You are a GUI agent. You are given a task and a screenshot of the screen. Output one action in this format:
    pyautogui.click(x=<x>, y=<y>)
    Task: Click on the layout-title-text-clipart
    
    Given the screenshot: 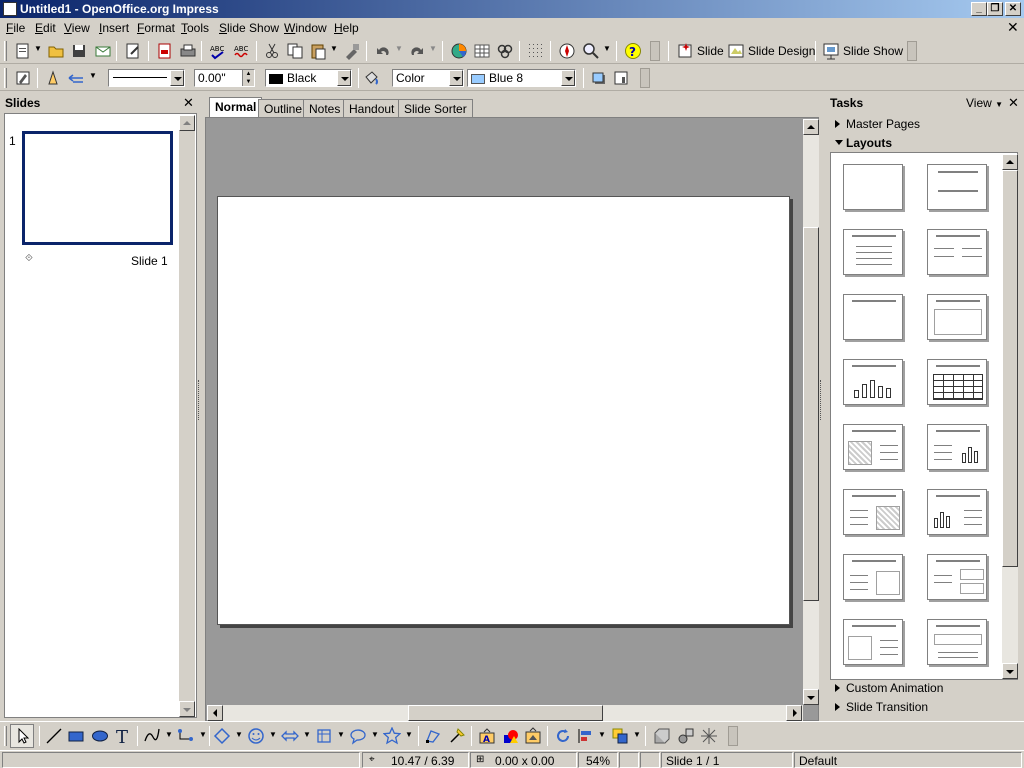 What is the action you would take?
    pyautogui.click(x=873, y=512)
    